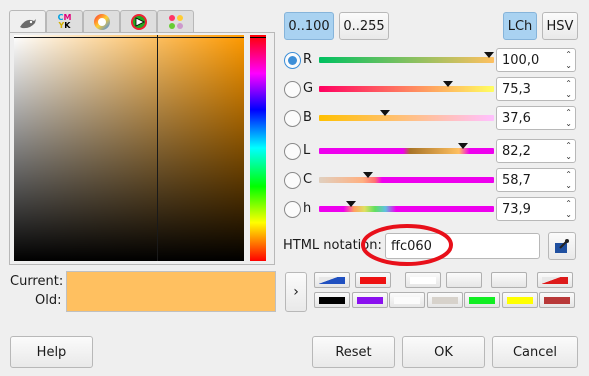  I want to click on radio-b, so click(292, 118).